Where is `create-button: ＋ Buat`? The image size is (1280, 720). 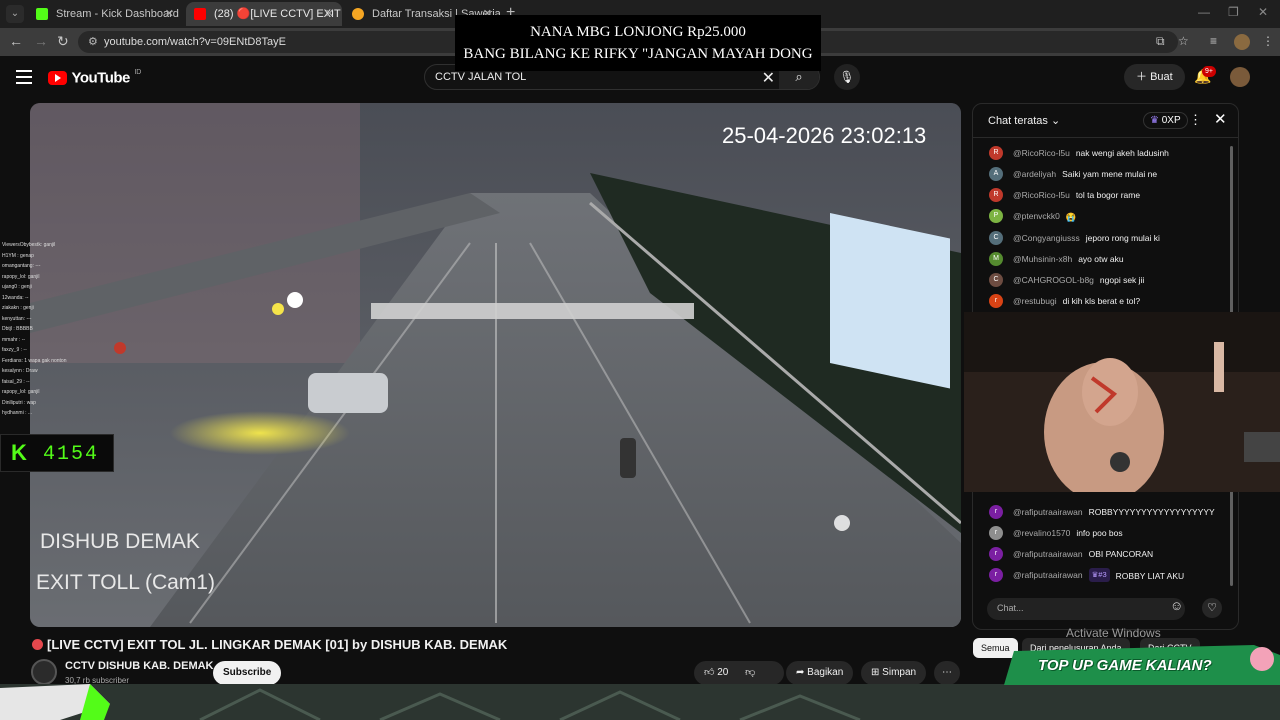
create-button: ＋ Buat is located at coordinates (1154, 77).